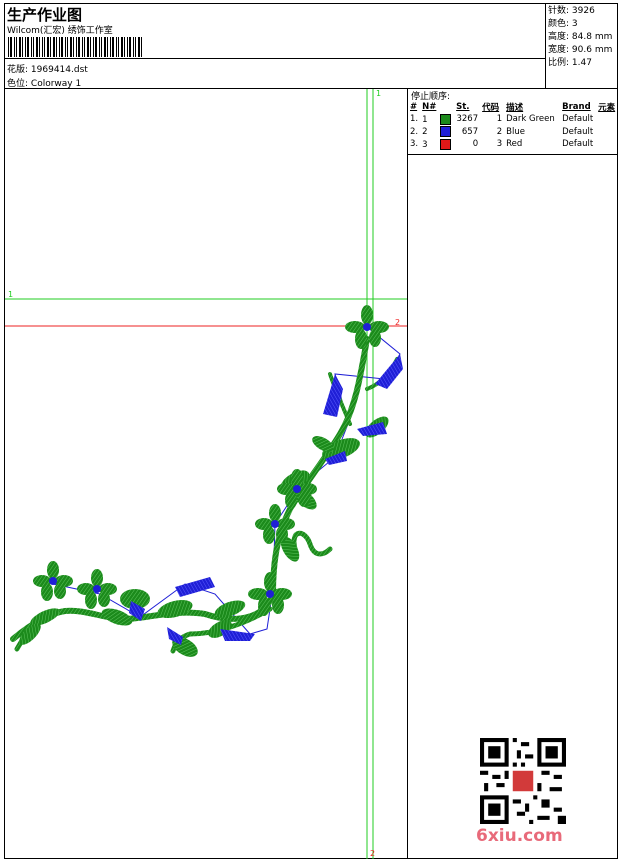  What do you see at coordinates (10, 294) in the screenshot?
I see `guide-label-h1: 1` at bounding box center [10, 294].